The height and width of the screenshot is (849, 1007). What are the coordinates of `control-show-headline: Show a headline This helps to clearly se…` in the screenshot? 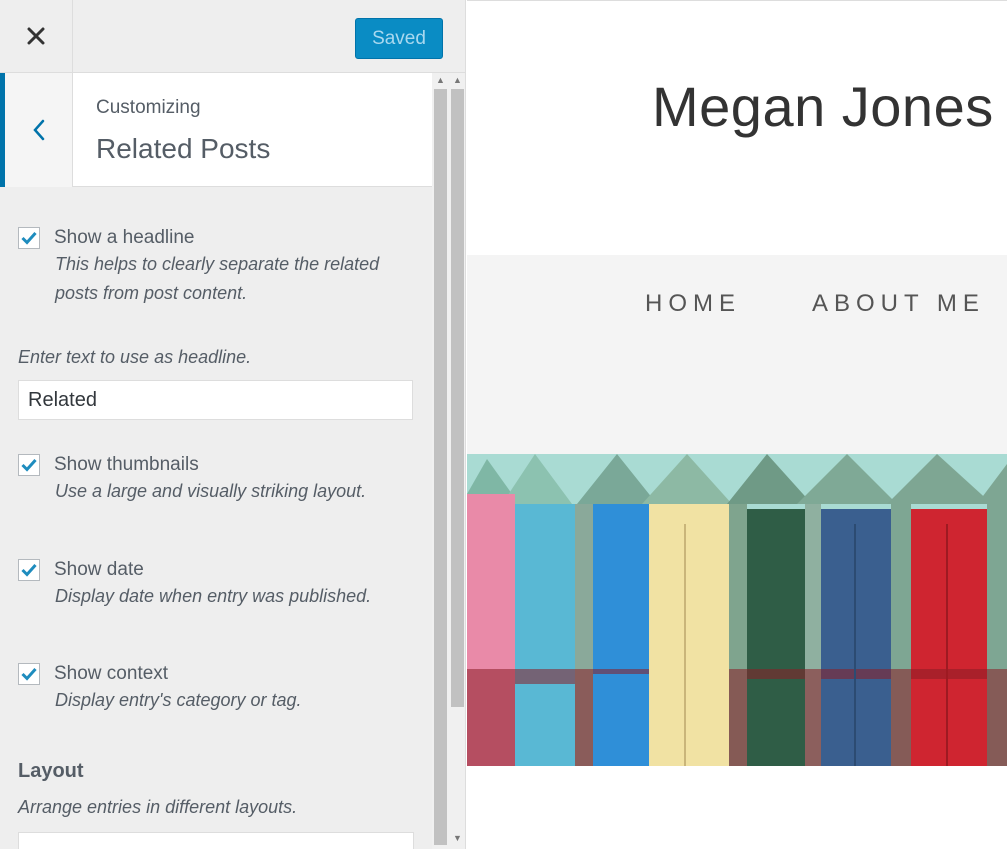 It's located at (218, 267).